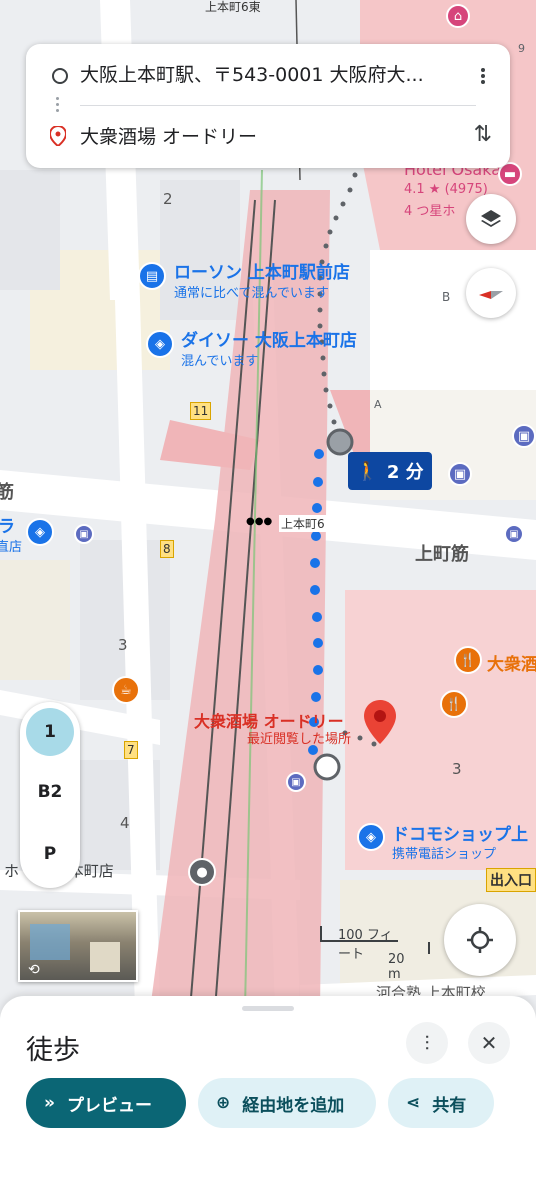 This screenshot has width=536, height=1200. I want to click on swap-icon: ⇅, so click(483, 134).